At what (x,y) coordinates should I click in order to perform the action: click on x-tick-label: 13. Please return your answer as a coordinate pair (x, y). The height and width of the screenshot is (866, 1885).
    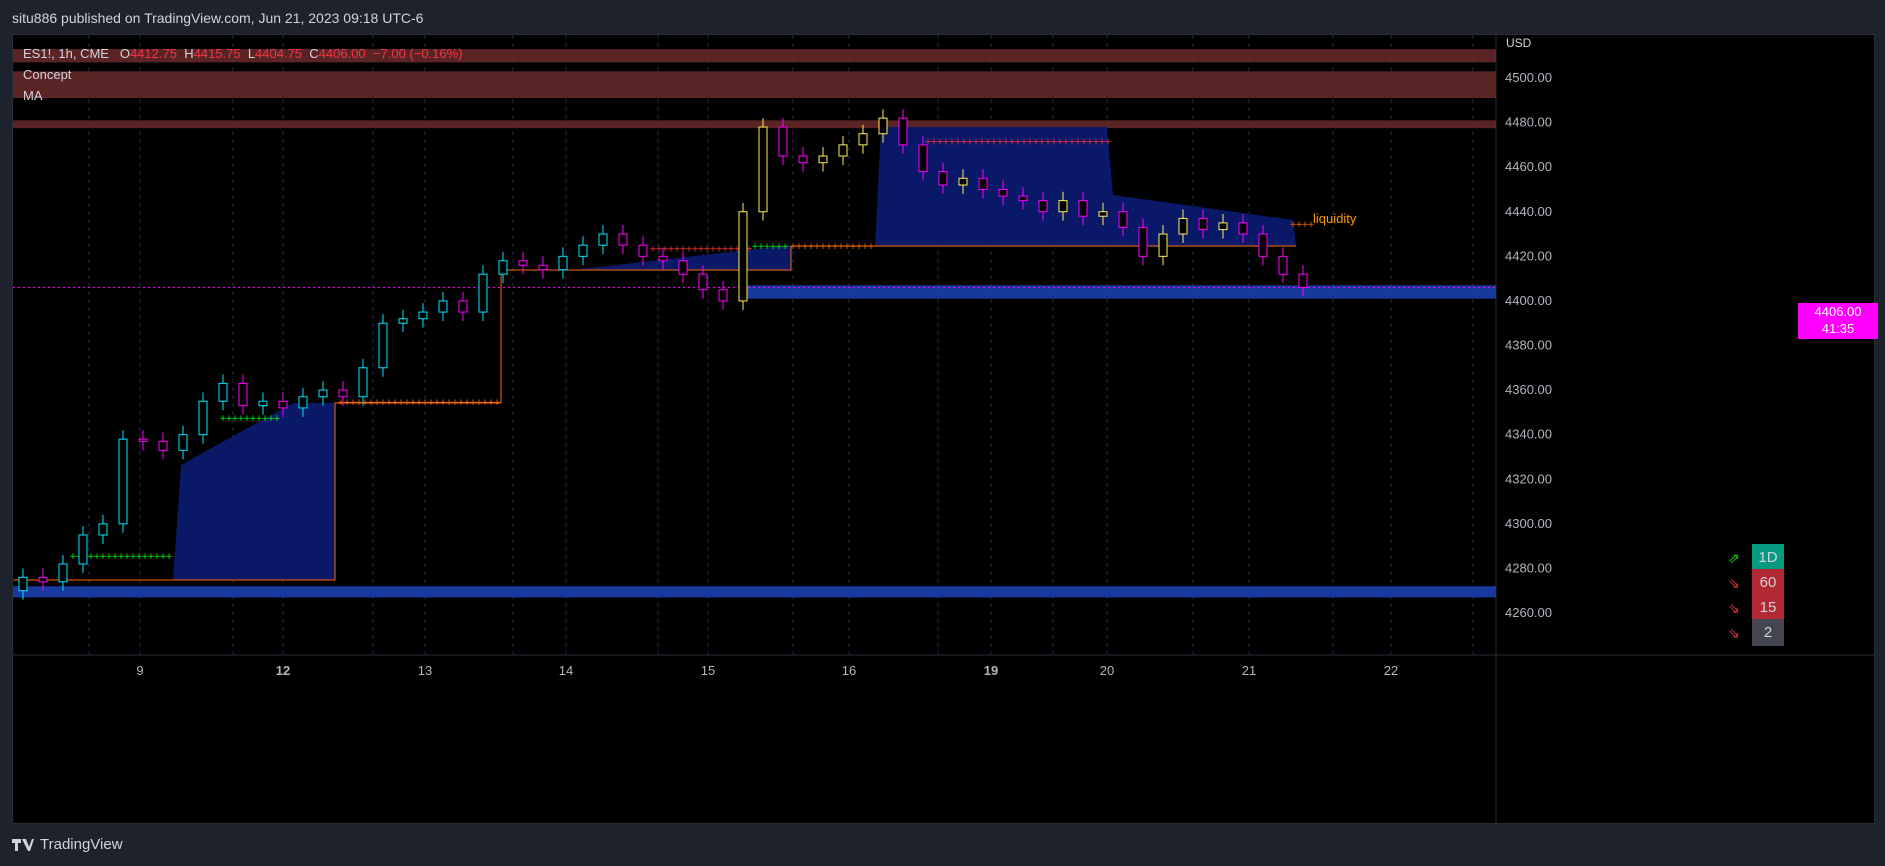
    Looking at the image, I should click on (425, 670).